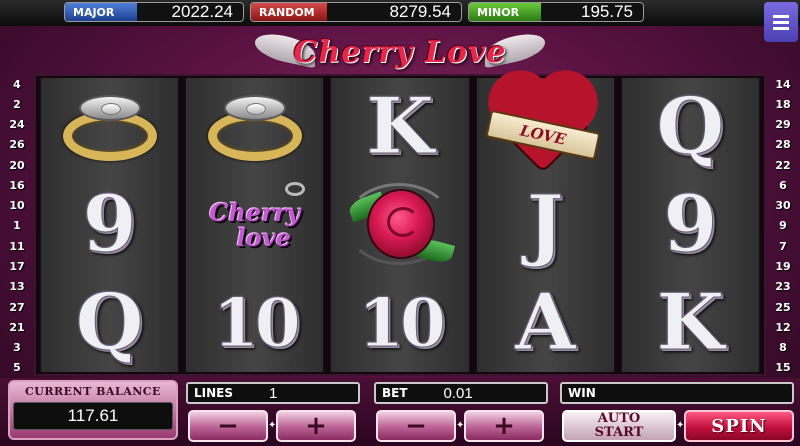 This screenshot has width=800, height=446. Describe the element at coordinates (273, 393) in the screenshot. I see `lines-value: 1` at that location.